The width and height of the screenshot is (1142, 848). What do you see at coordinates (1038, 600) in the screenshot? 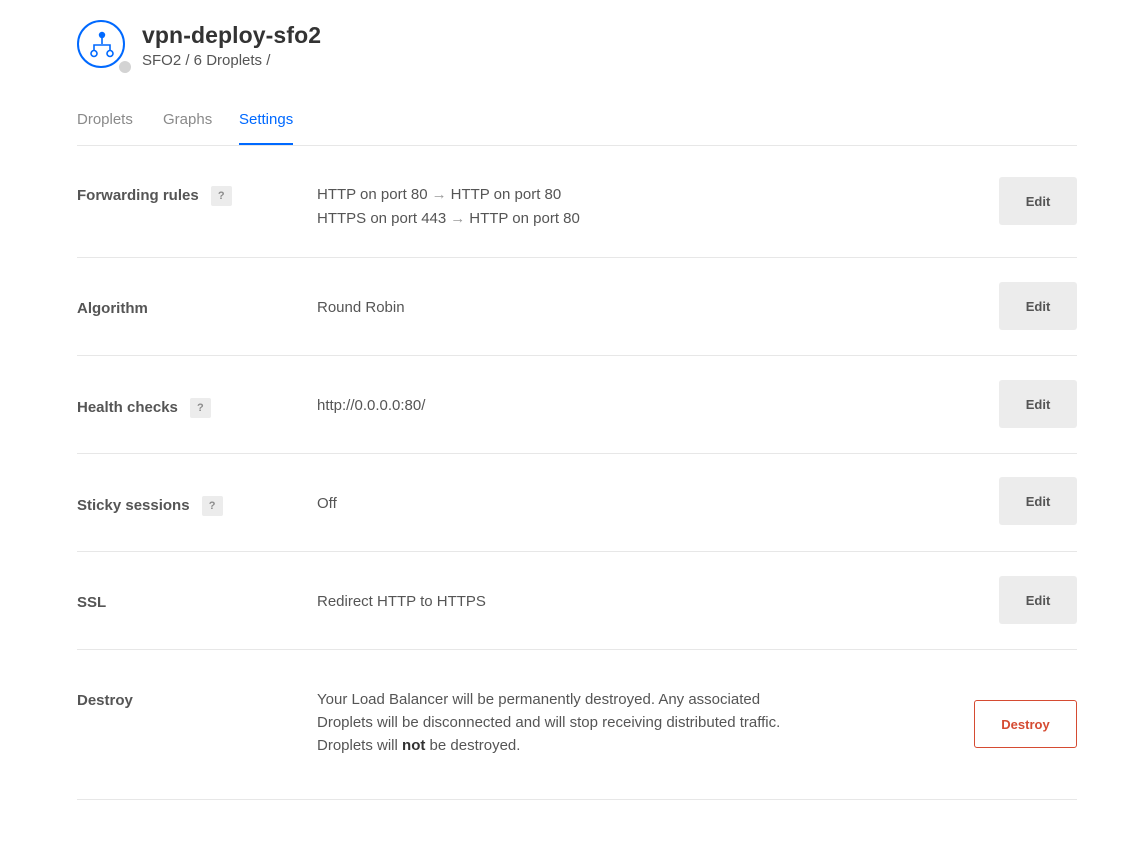
I see `edit-ssl-button: Edit` at bounding box center [1038, 600].